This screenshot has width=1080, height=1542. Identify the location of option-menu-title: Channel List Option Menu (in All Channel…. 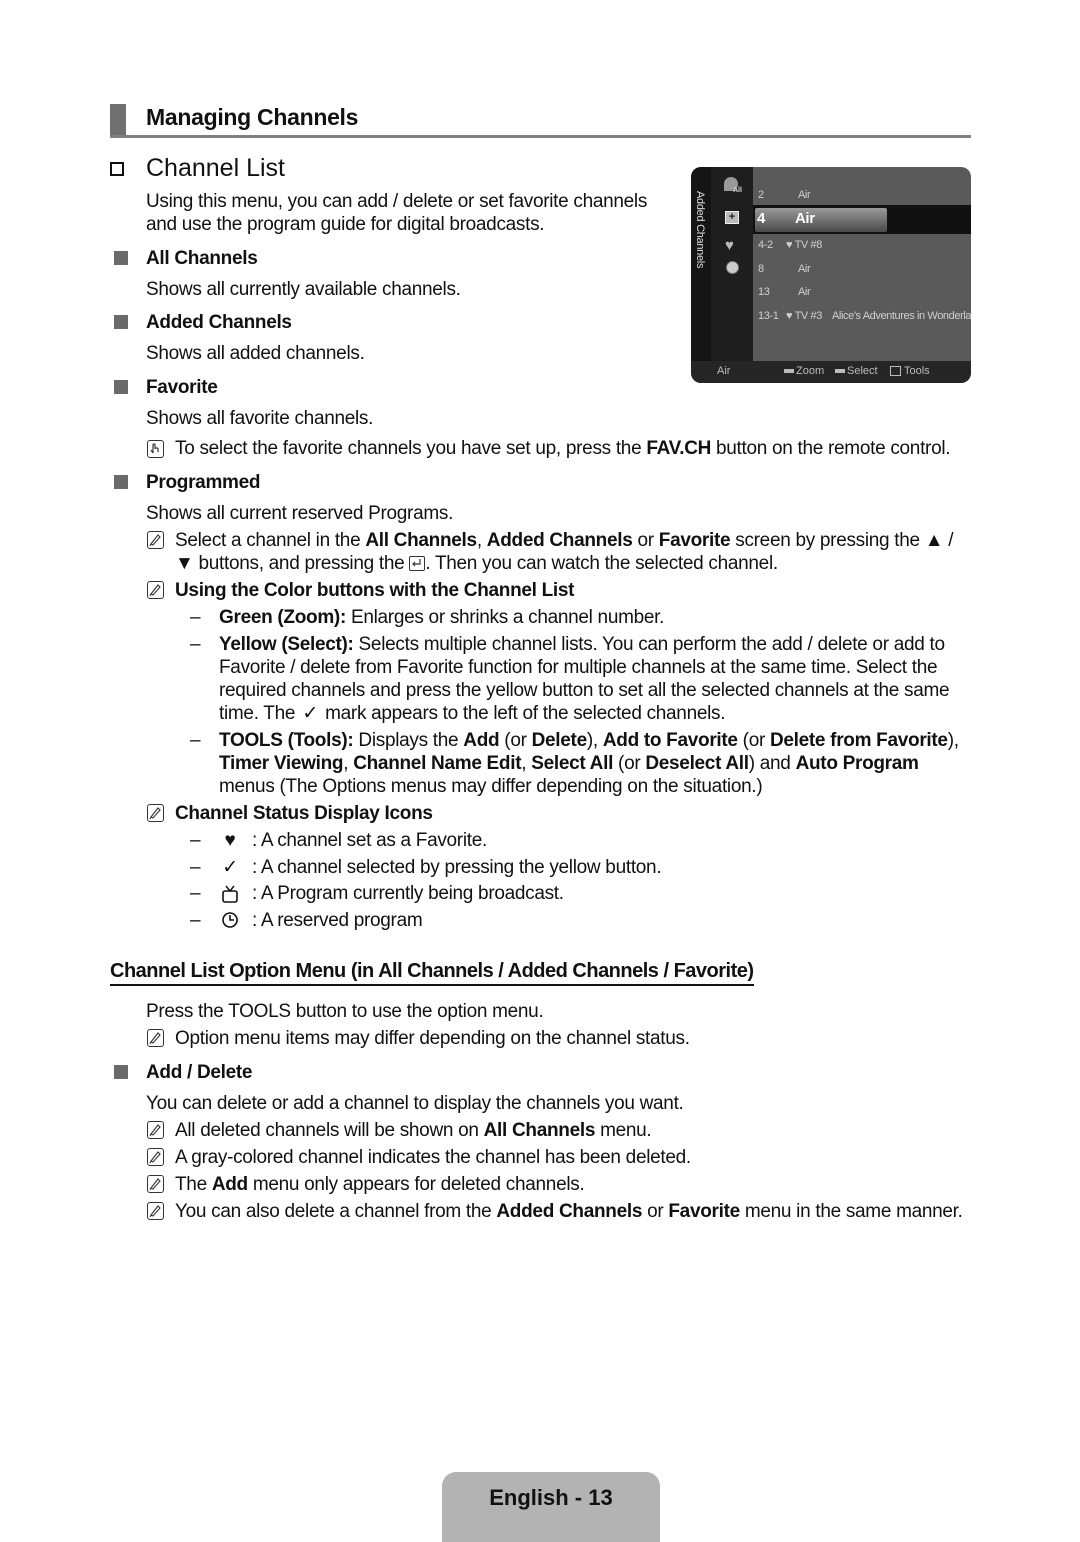
(432, 973).